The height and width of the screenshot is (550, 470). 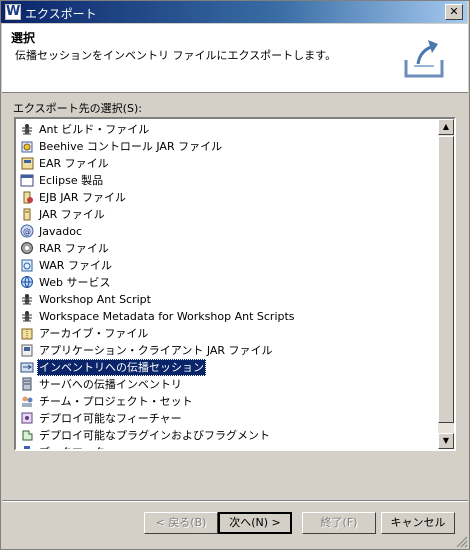 I want to click on resize-grip-icon, so click(x=462, y=542).